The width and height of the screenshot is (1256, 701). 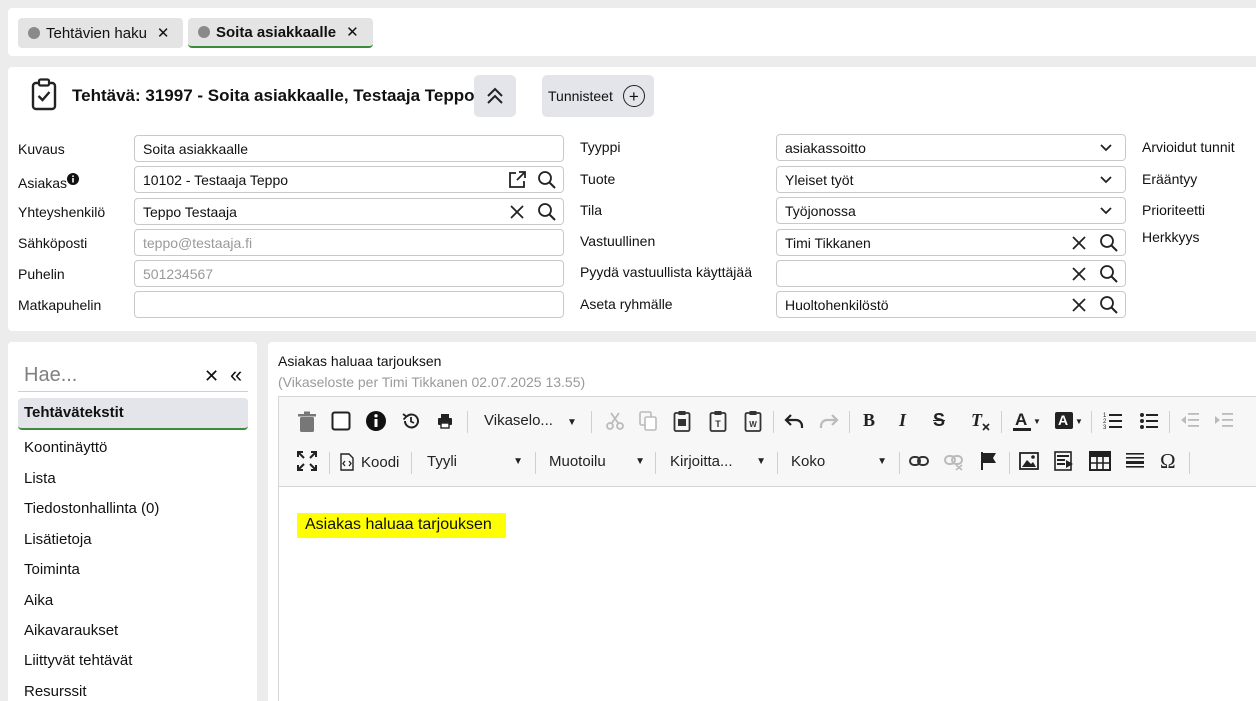 What do you see at coordinates (648, 421) in the screenshot?
I see `copy-icon` at bounding box center [648, 421].